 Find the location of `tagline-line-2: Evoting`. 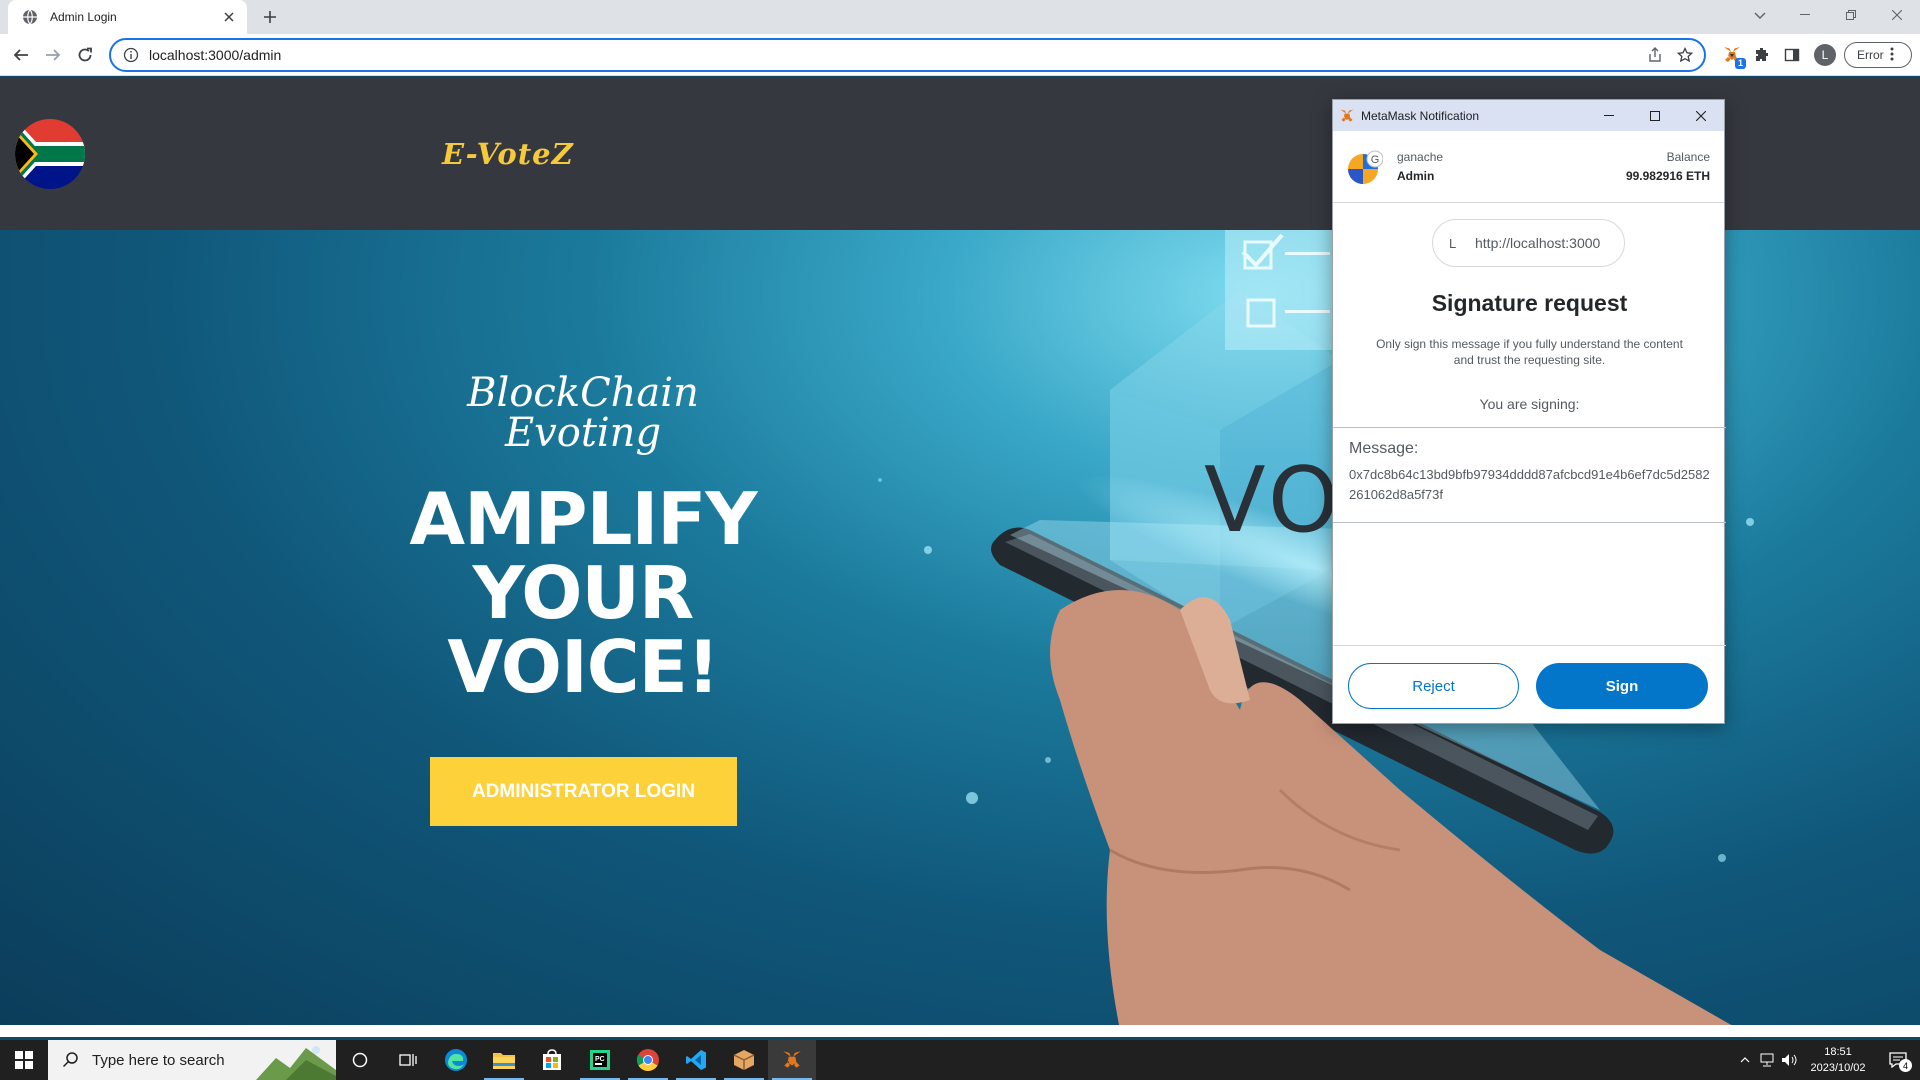

tagline-line-2: Evoting is located at coordinates (583, 433).